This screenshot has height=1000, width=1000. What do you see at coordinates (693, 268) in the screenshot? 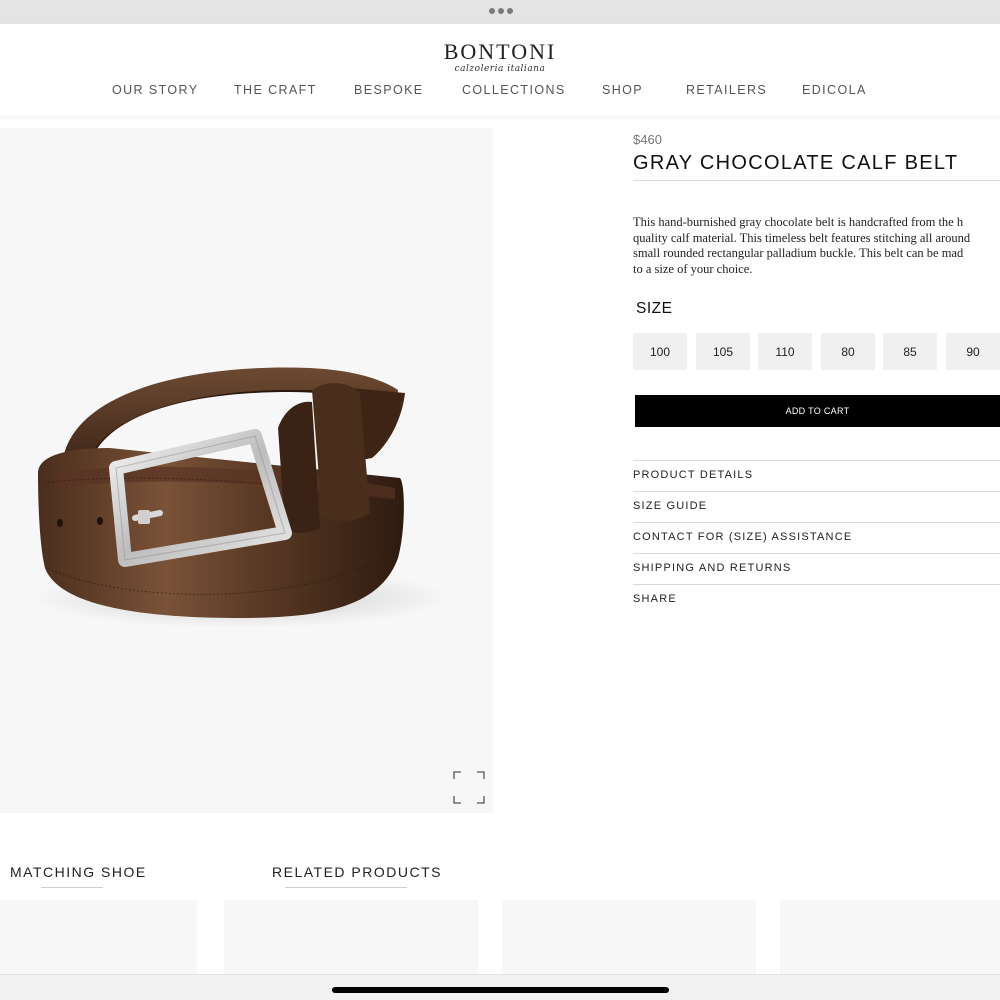
I see `description-line: to a size of your choice.` at bounding box center [693, 268].